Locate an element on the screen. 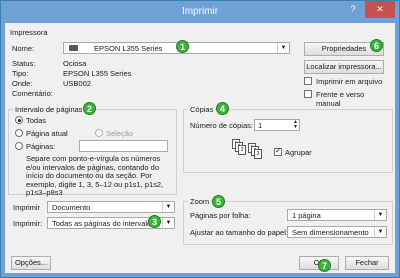  print-to-file-label: Imprimir em arquivo is located at coordinates (349, 81).